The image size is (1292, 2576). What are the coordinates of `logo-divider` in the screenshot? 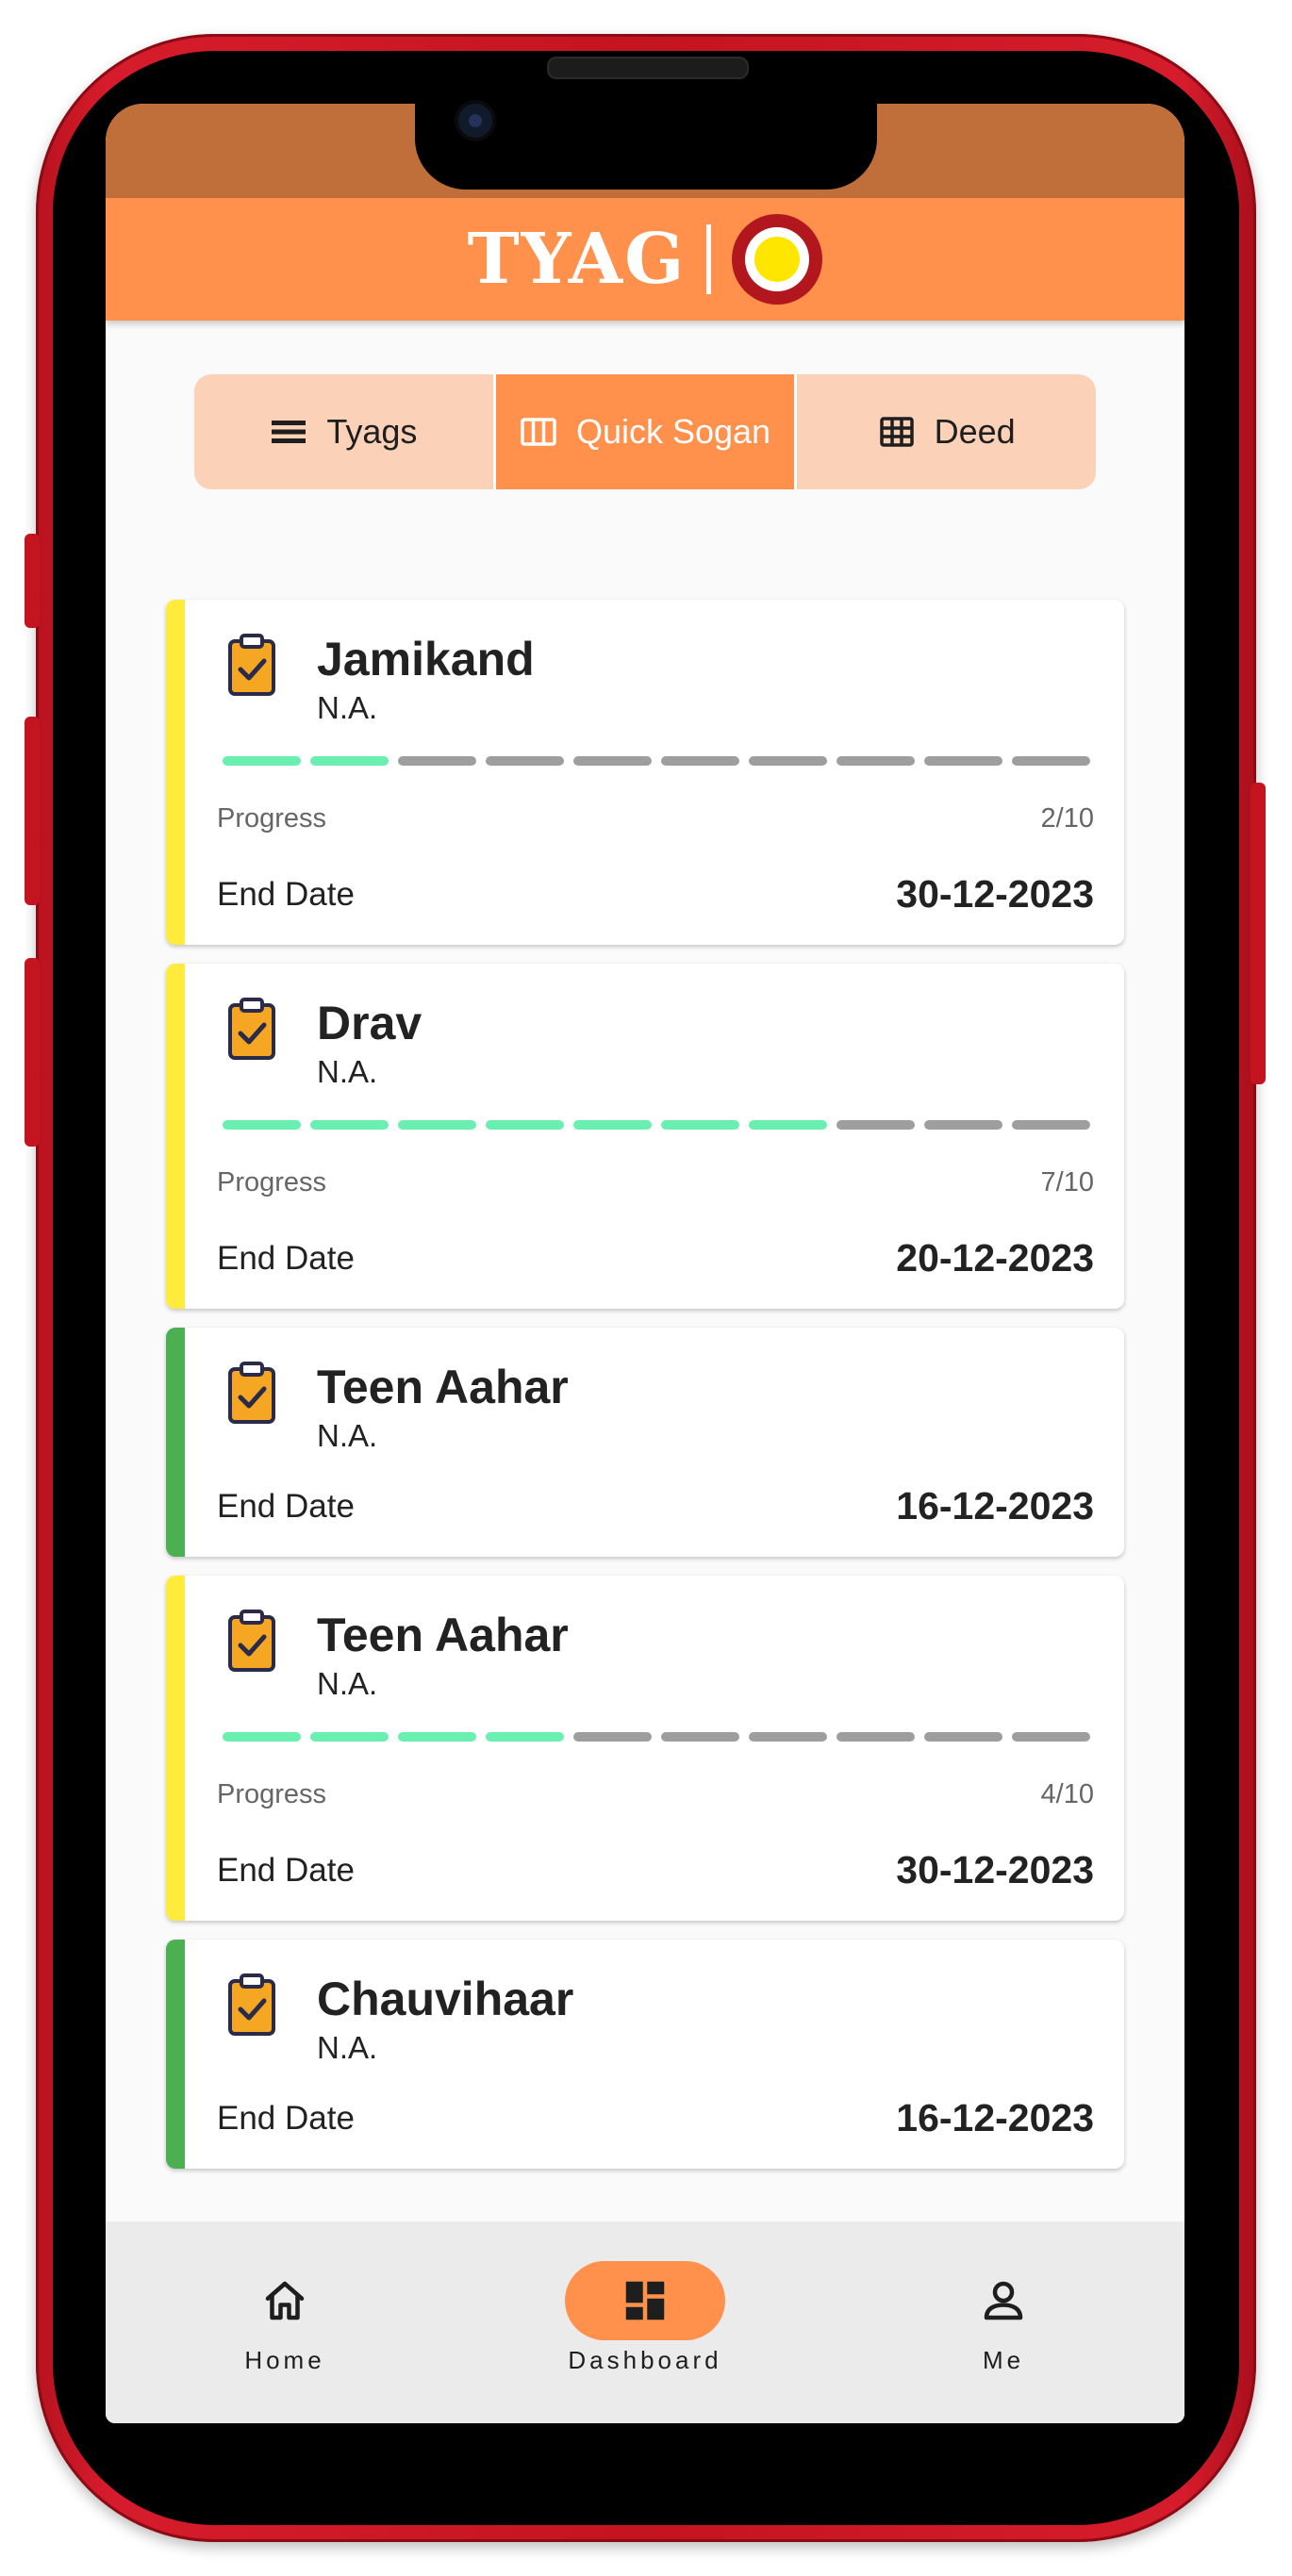 It's located at (709, 259).